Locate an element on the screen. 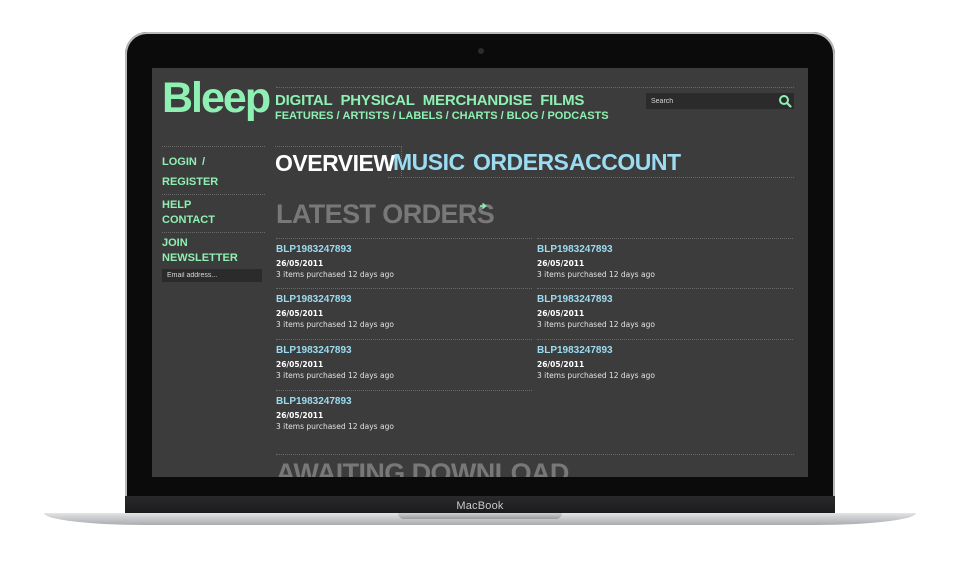  nav-item-podcasts: PODCASTS is located at coordinates (577, 116).